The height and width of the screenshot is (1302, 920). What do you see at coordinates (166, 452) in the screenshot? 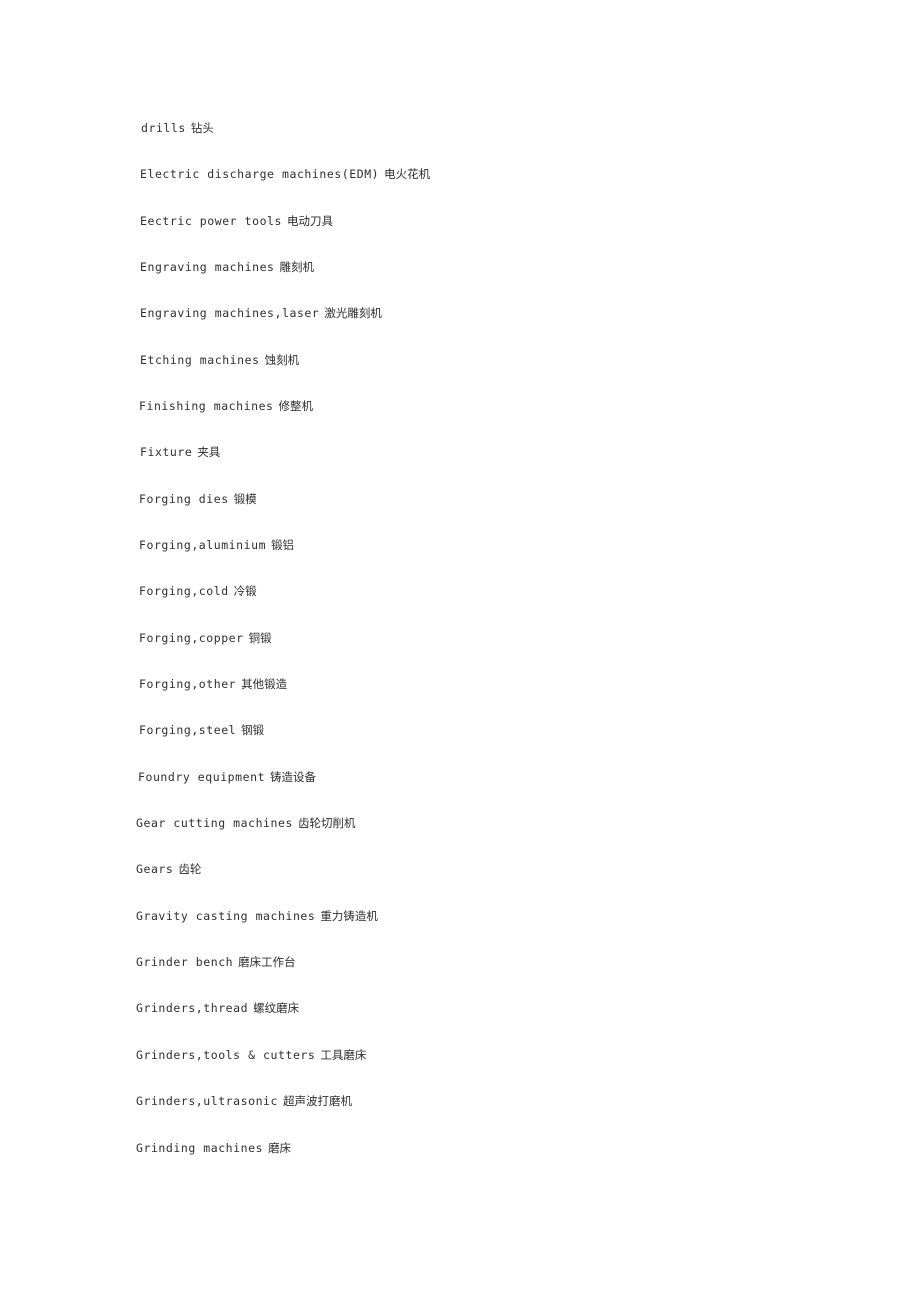
I see `glossary-term-english: Fixture` at bounding box center [166, 452].